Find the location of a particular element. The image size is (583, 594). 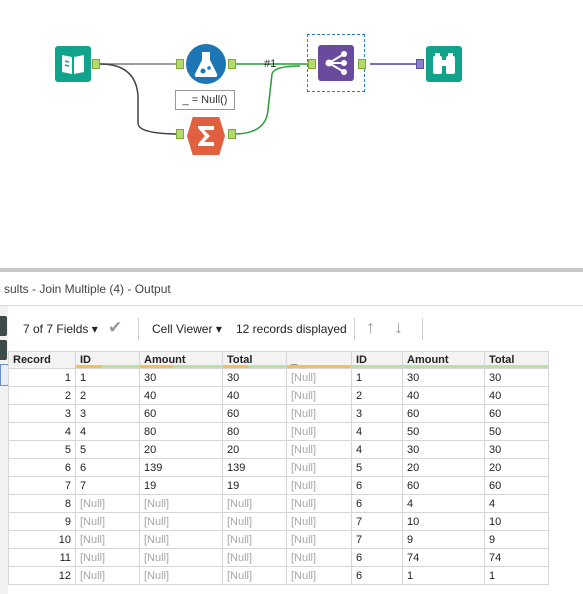

column-header-total-2: Total is located at coordinates (516, 360).